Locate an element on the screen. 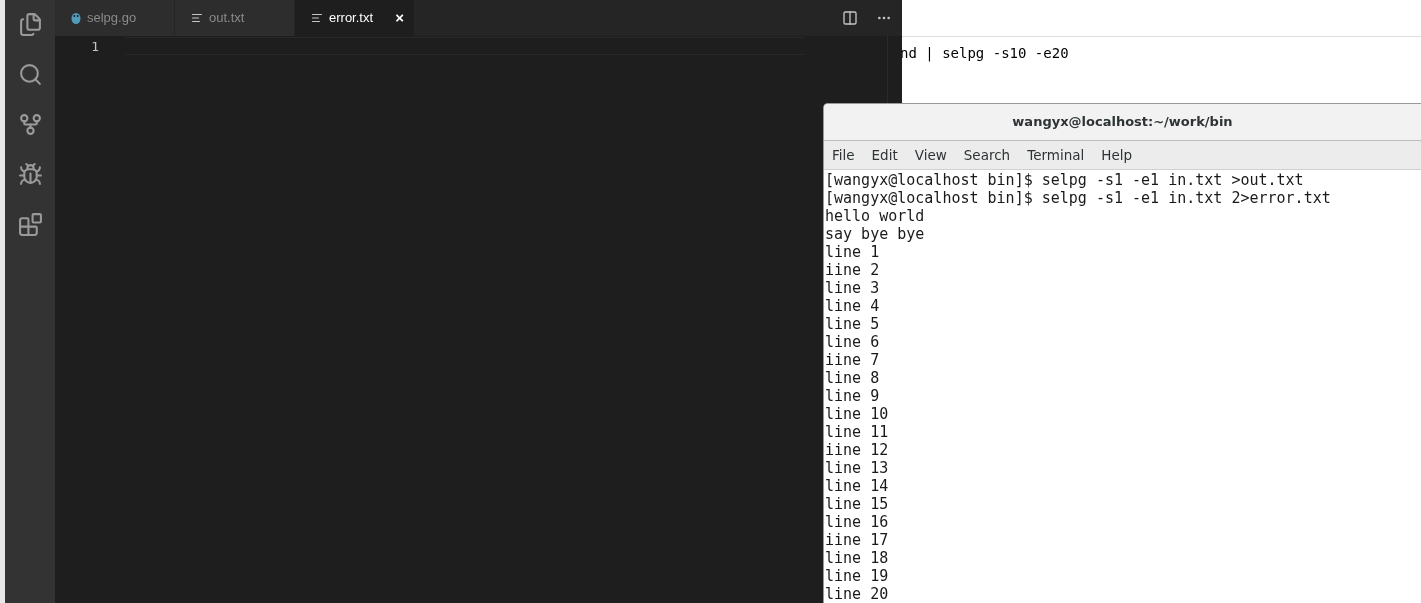 This screenshot has height=603, width=1421. terminal-line: line 11 is located at coordinates (857, 432).